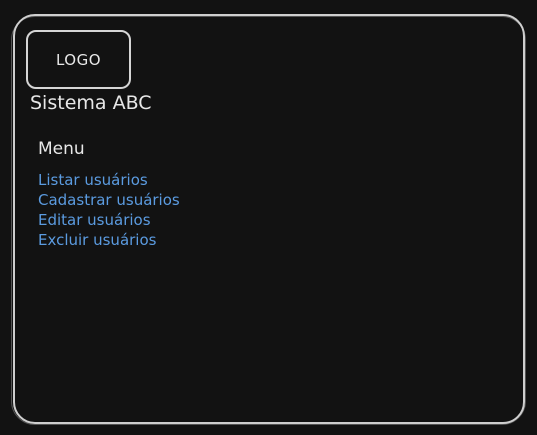  I want to click on cadastrar-usuarios-link: Cadastrar usuários, so click(109, 200).